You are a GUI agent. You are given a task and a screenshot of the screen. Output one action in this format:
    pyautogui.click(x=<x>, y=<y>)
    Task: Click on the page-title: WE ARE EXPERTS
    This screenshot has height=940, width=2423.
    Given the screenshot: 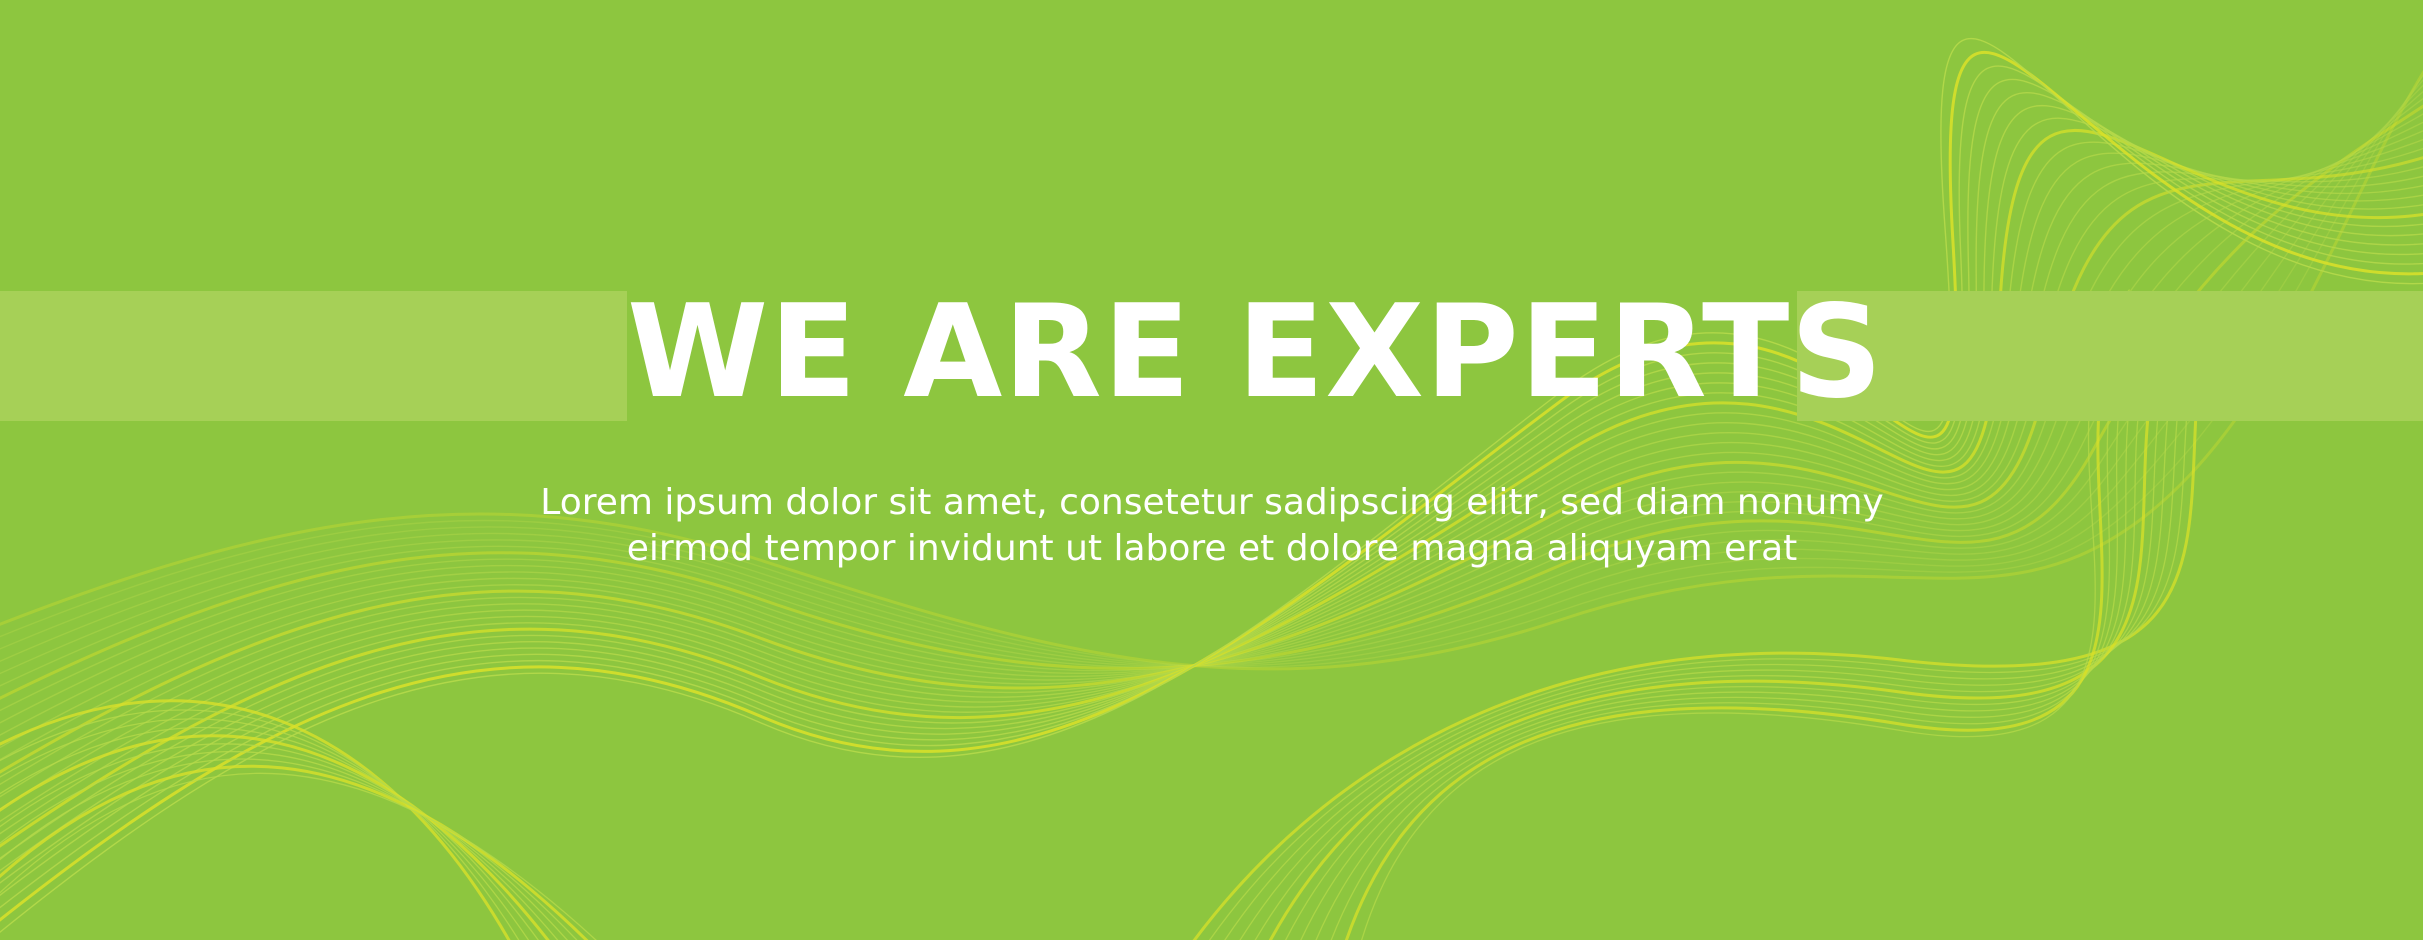 What is the action you would take?
    pyautogui.click(x=1255, y=352)
    